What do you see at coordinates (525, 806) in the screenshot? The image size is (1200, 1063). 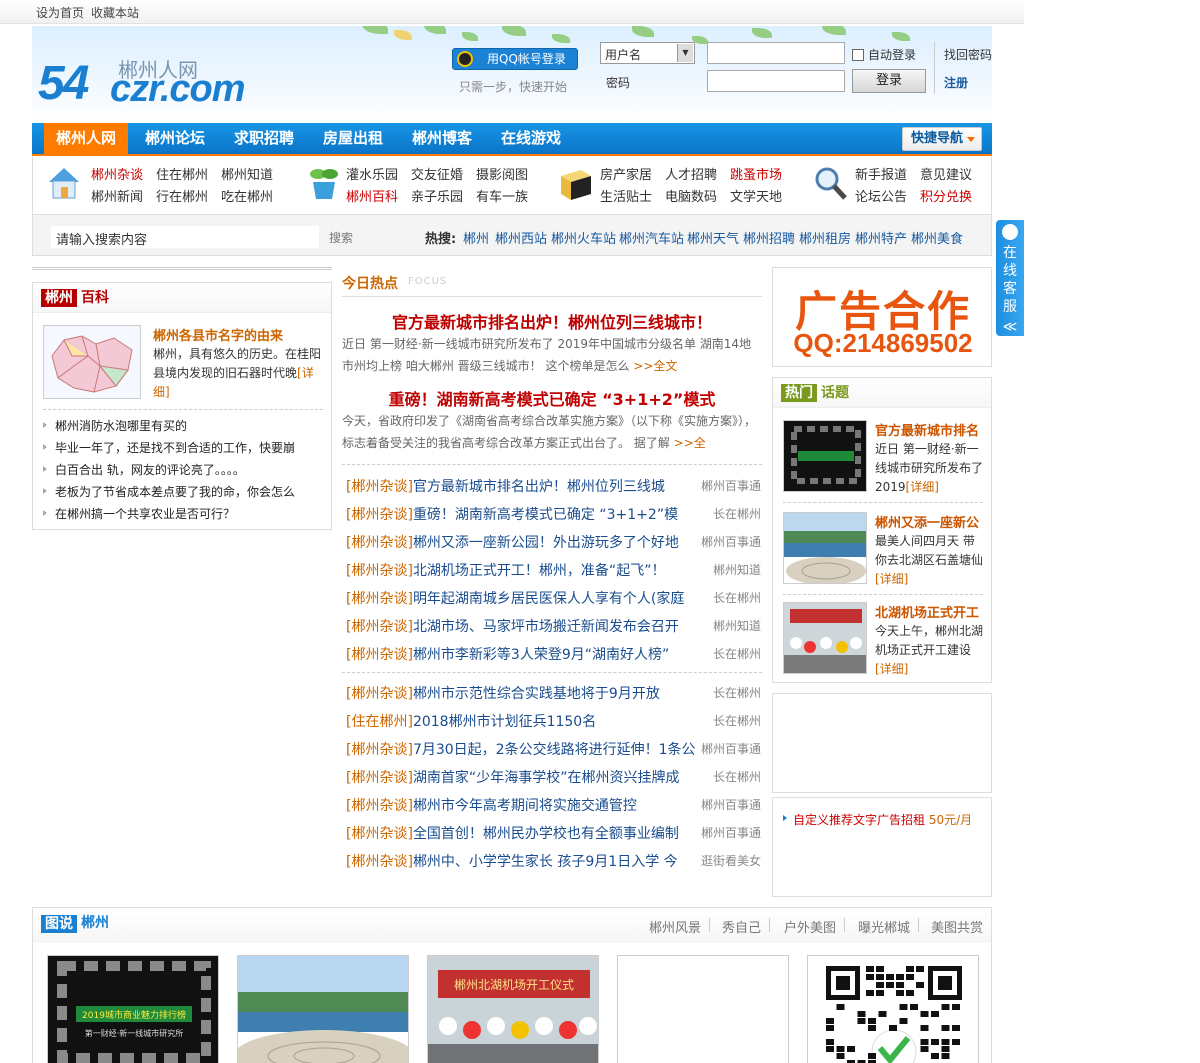 I see `news-title: 郴州市今年高考期间将实施交通管控` at bounding box center [525, 806].